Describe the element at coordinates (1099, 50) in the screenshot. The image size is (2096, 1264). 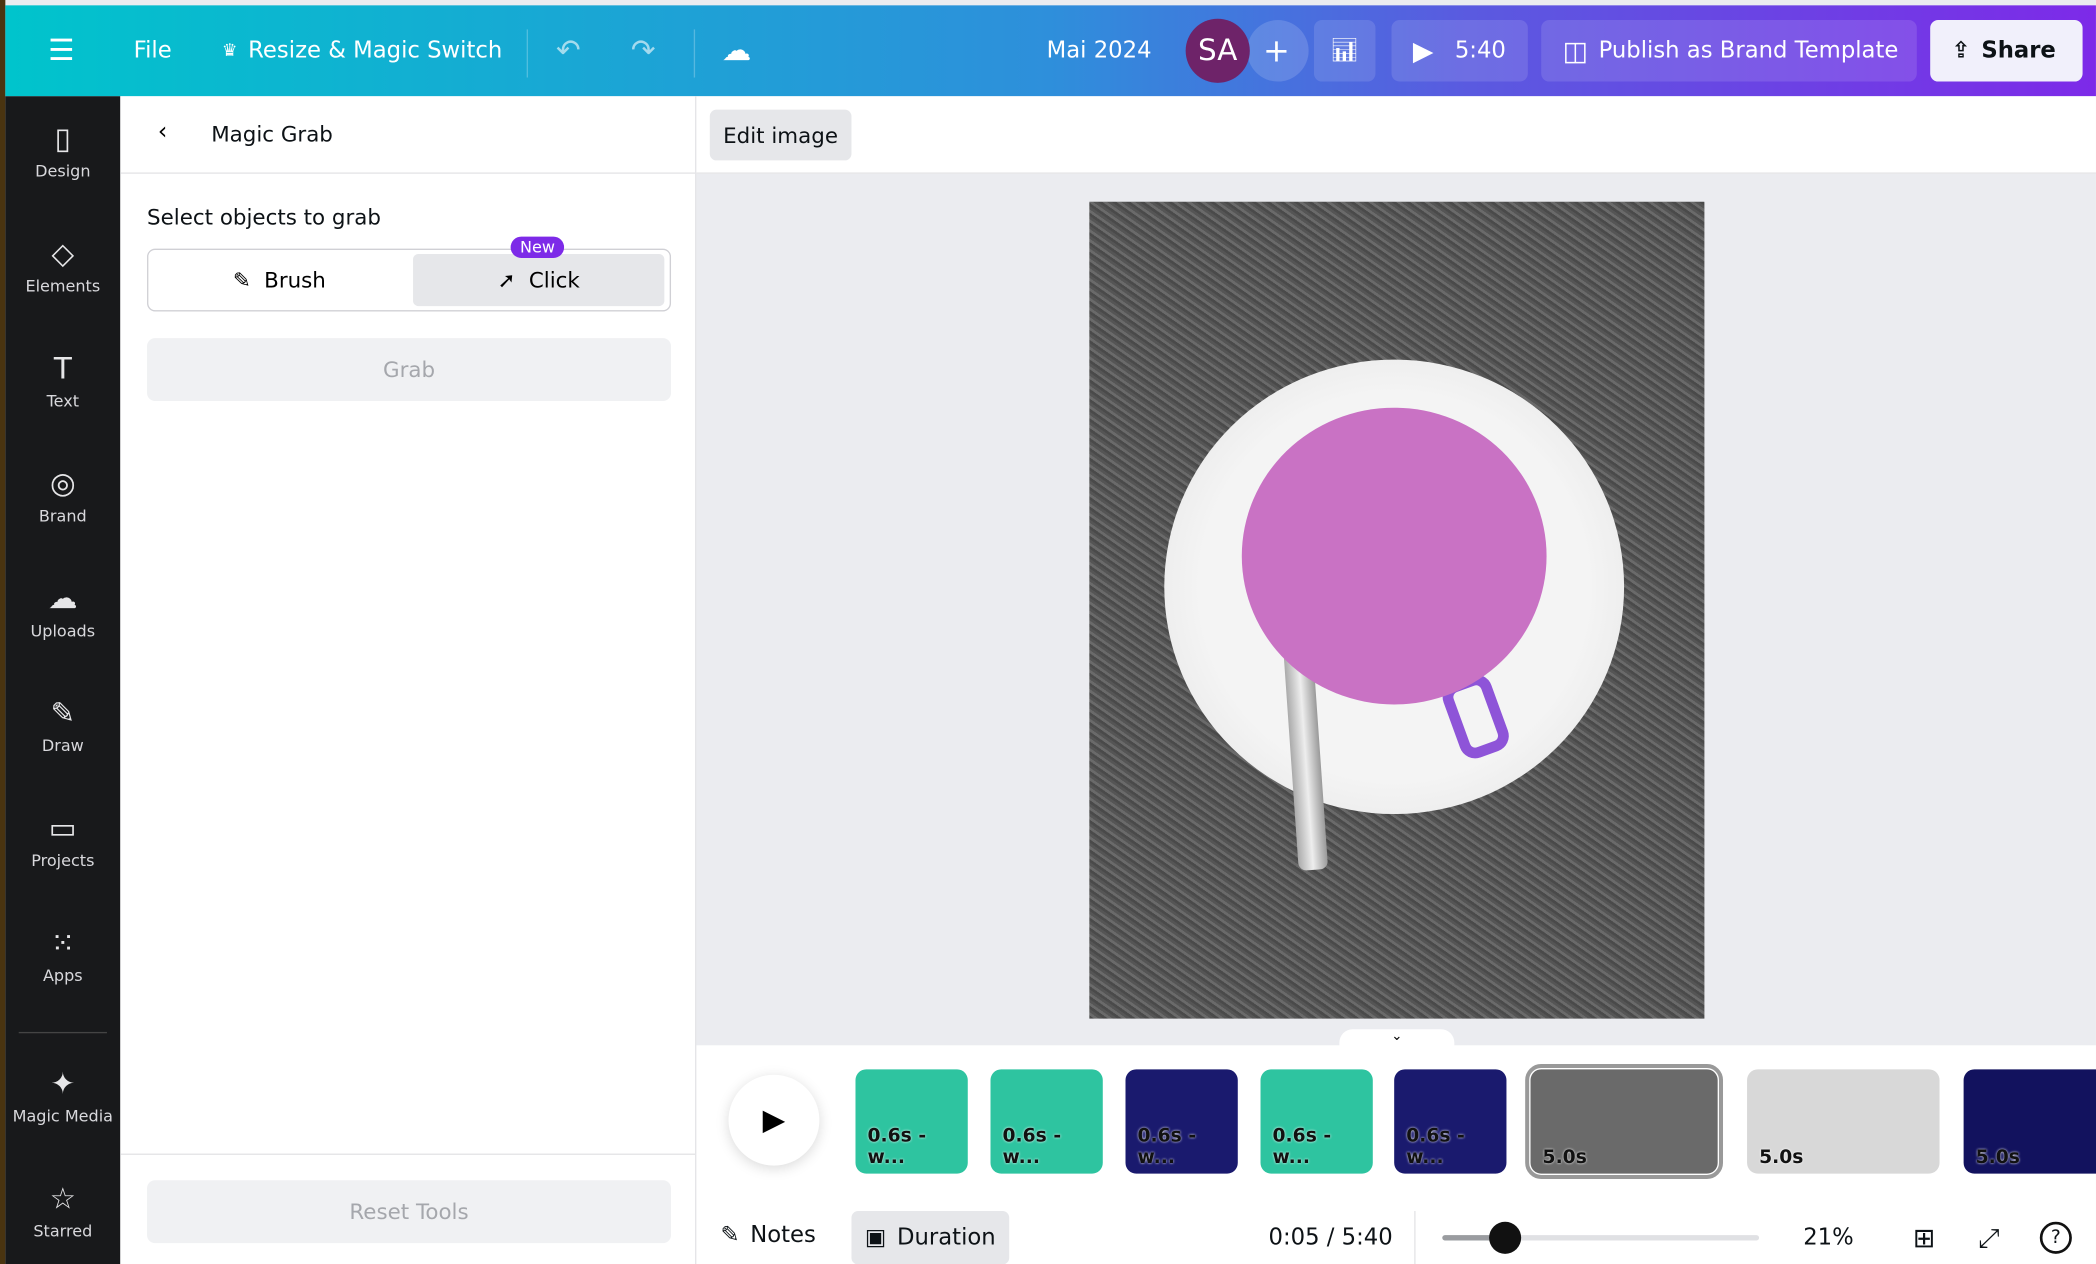
I see `design-title: Mai 2024` at that location.